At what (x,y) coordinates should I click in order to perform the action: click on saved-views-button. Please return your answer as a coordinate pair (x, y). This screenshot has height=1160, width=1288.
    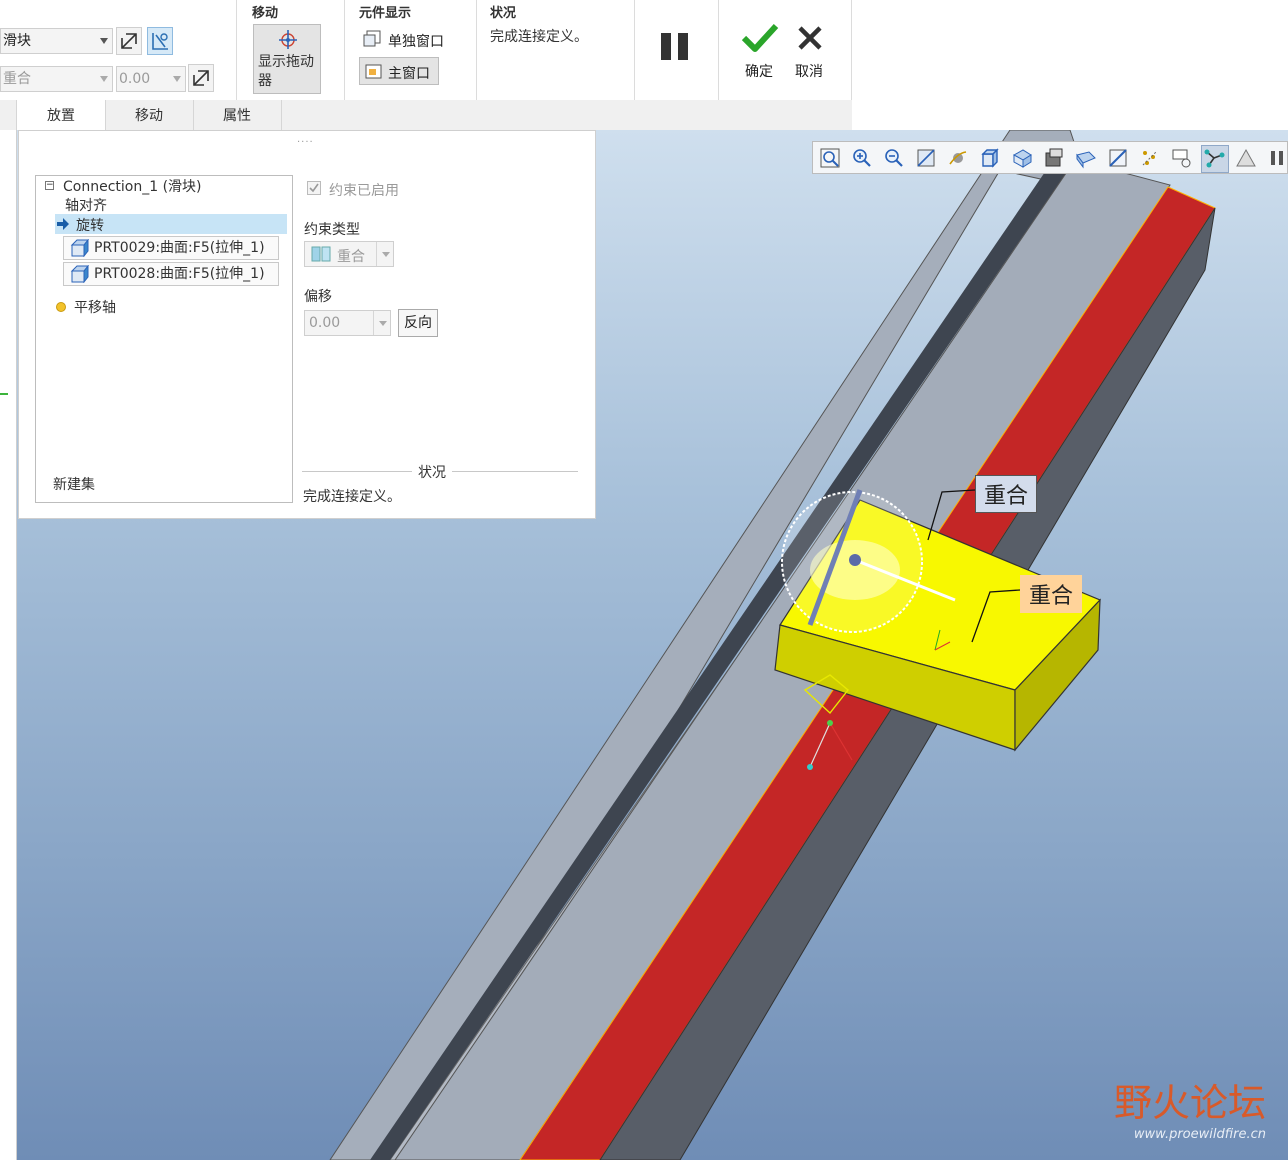
    Looking at the image, I should click on (1022, 158).